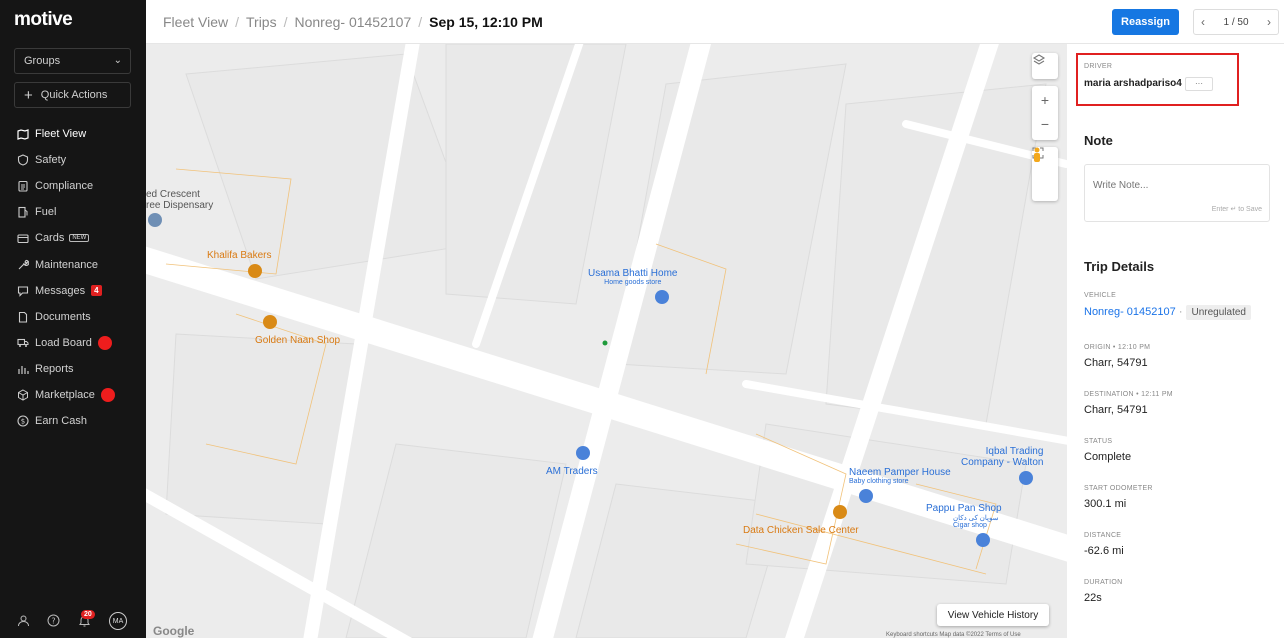 This screenshot has width=1284, height=638. I want to click on sidebar-item-messages: Messages 4, so click(73, 291).